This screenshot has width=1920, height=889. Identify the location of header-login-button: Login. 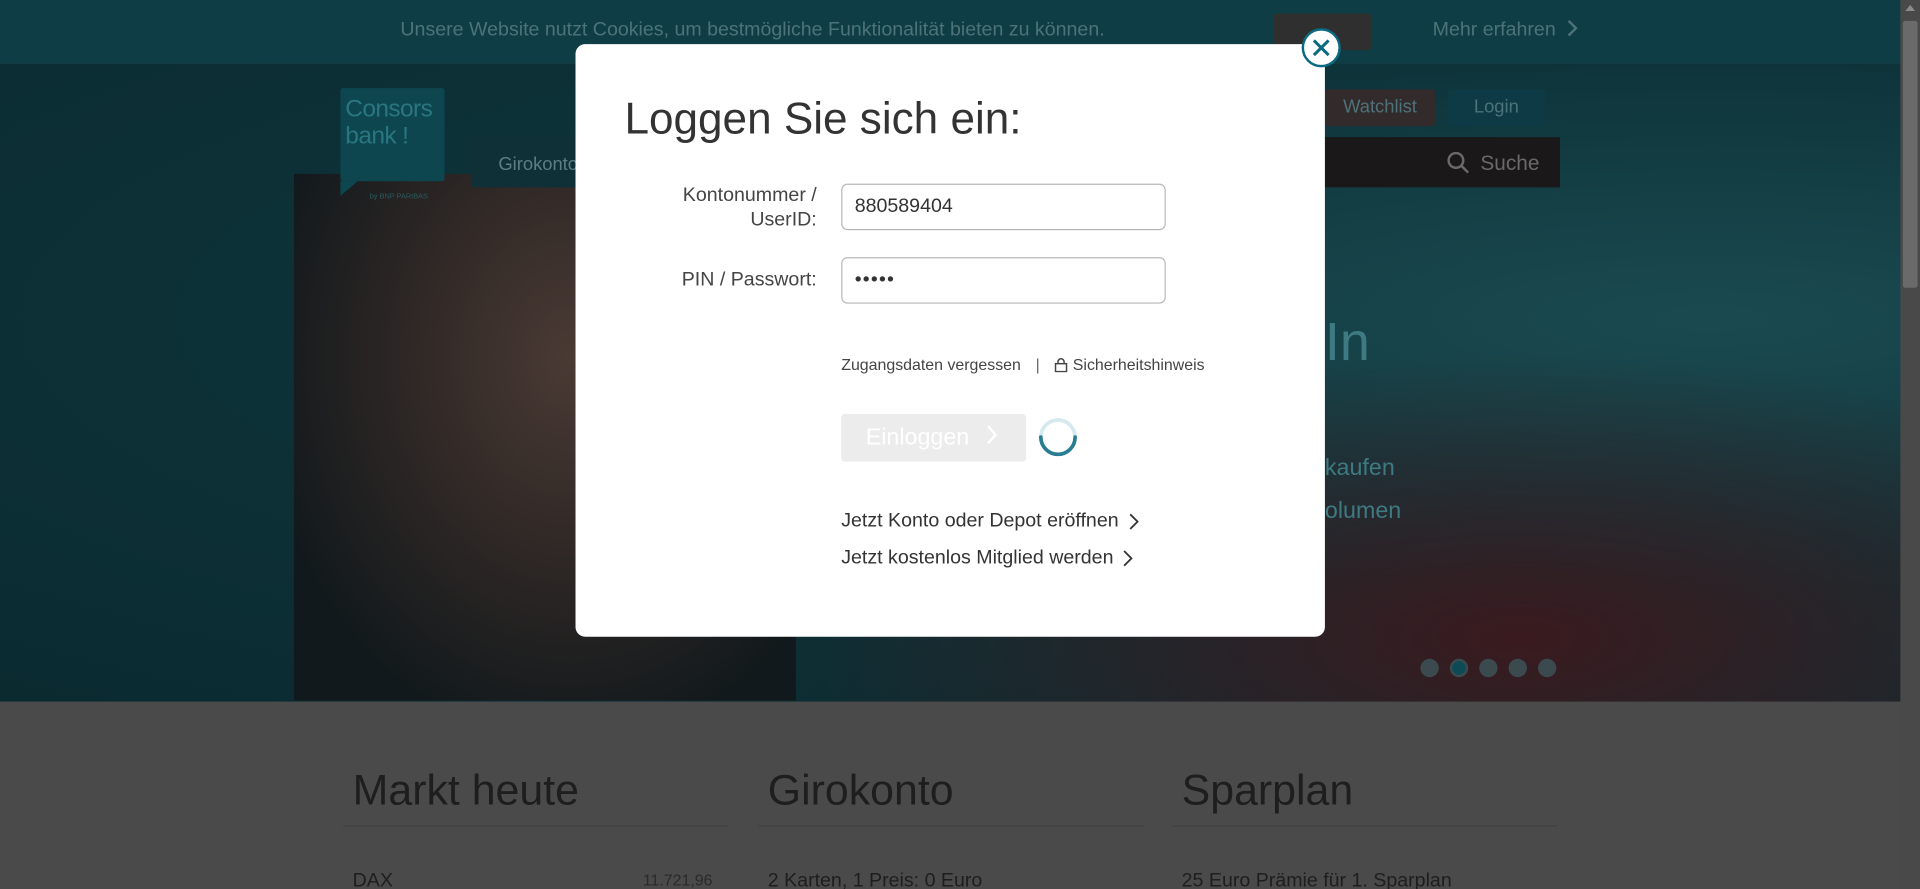
(1496, 108).